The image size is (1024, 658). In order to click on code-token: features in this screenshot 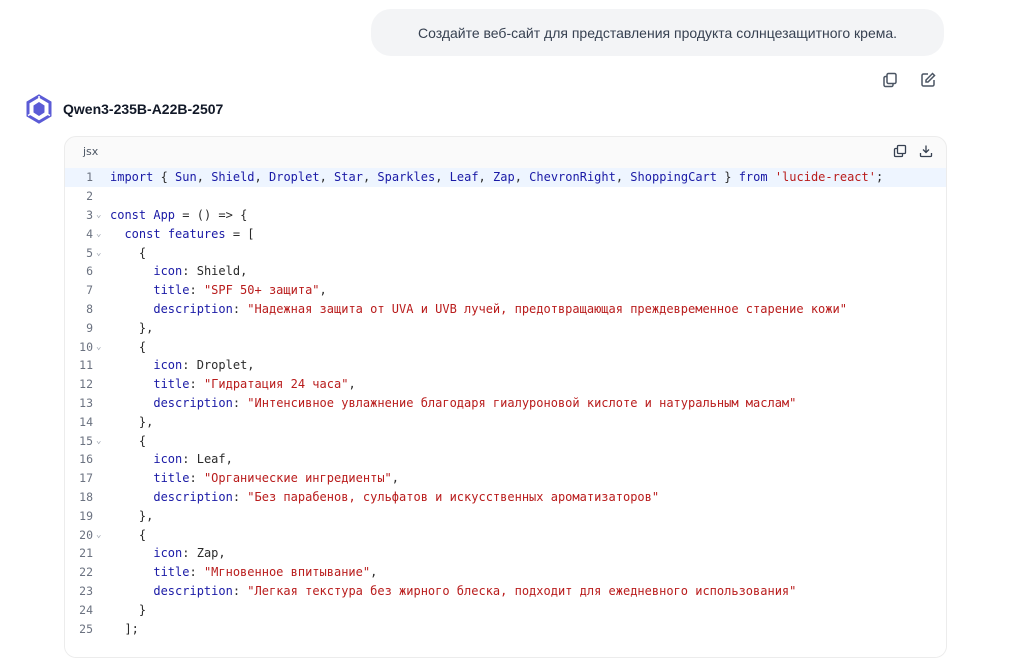, I will do `click(196, 233)`.